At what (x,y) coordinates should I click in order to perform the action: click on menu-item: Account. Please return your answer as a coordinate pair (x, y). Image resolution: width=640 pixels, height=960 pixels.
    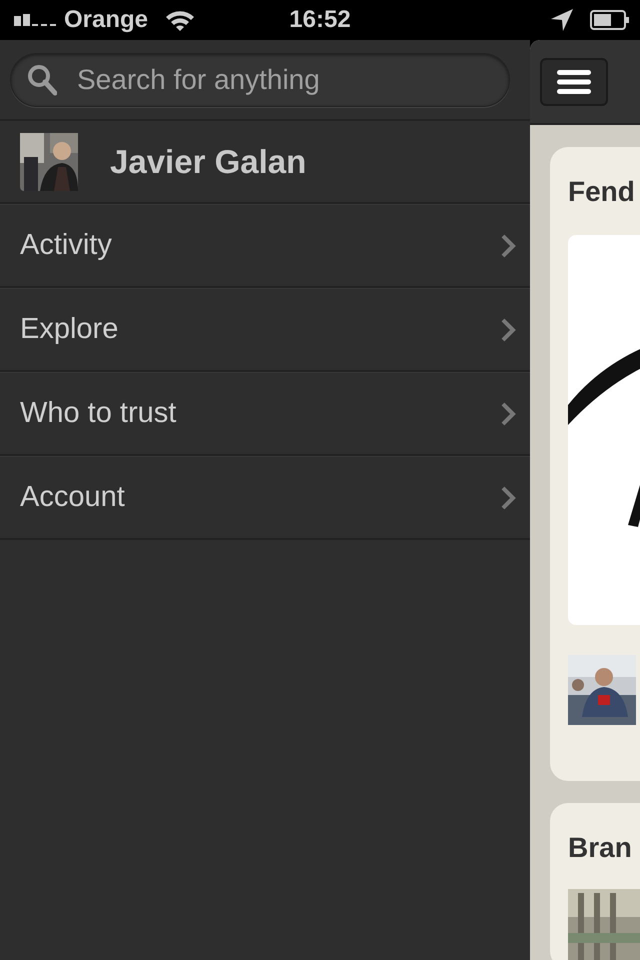
    Looking at the image, I should click on (265, 498).